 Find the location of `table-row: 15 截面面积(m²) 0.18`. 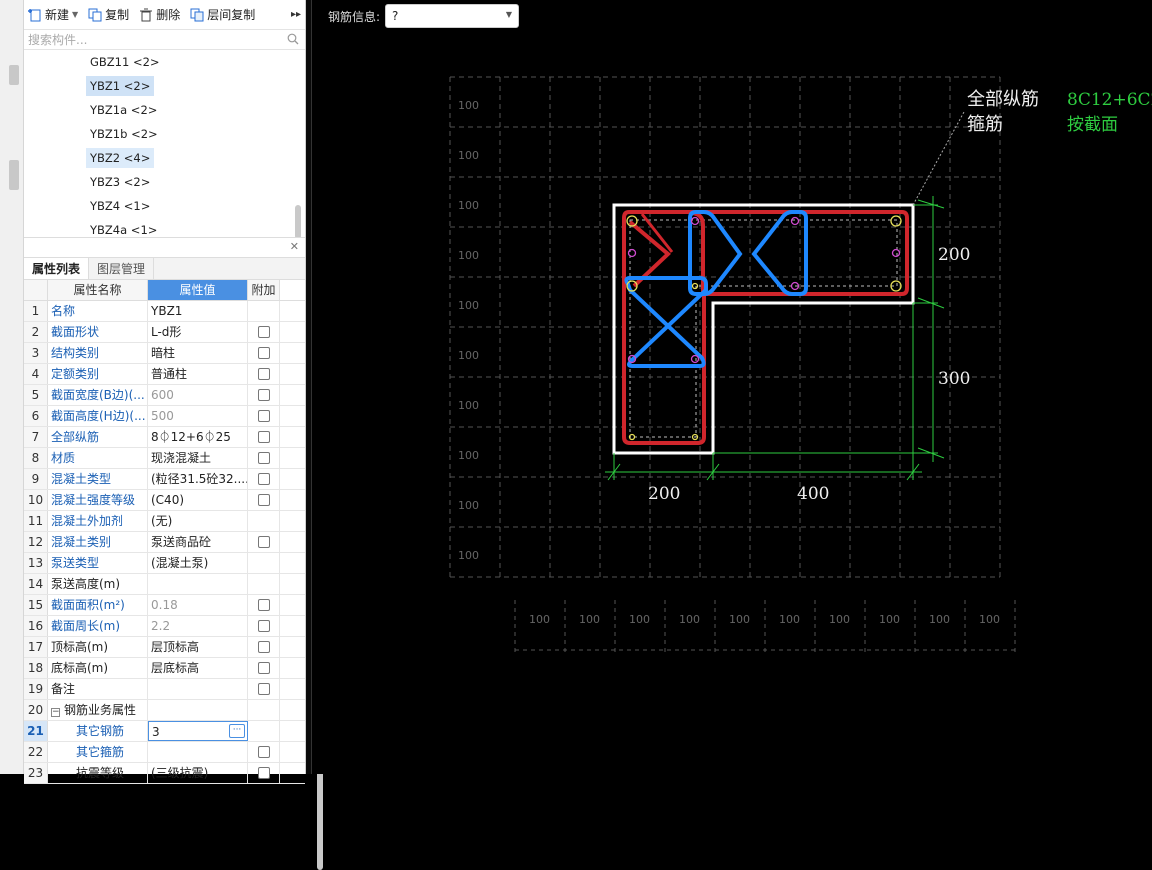

table-row: 15 截面面积(m²) 0.18 is located at coordinates (164, 605).